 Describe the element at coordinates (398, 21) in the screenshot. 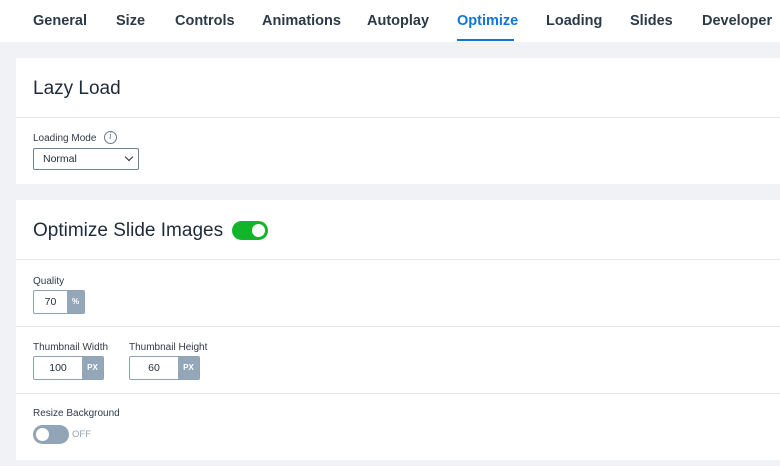

I see `tab-autoplay: Autoplay` at that location.